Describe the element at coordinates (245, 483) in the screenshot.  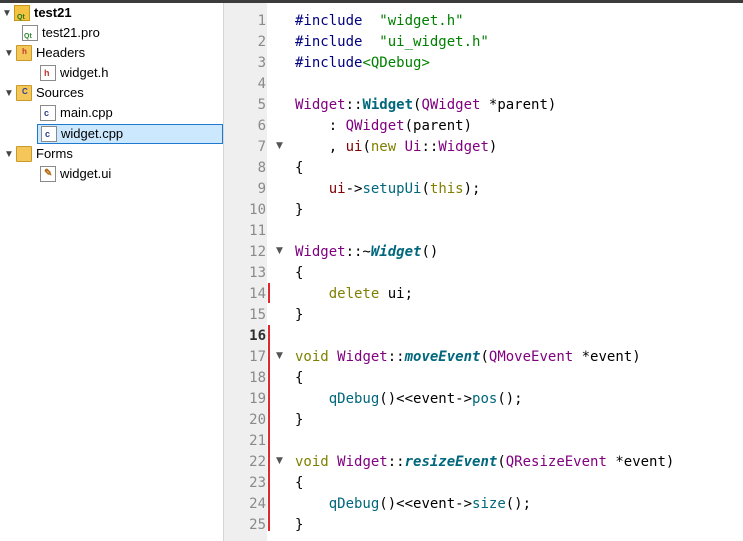
I see `line-number: 23` at that location.